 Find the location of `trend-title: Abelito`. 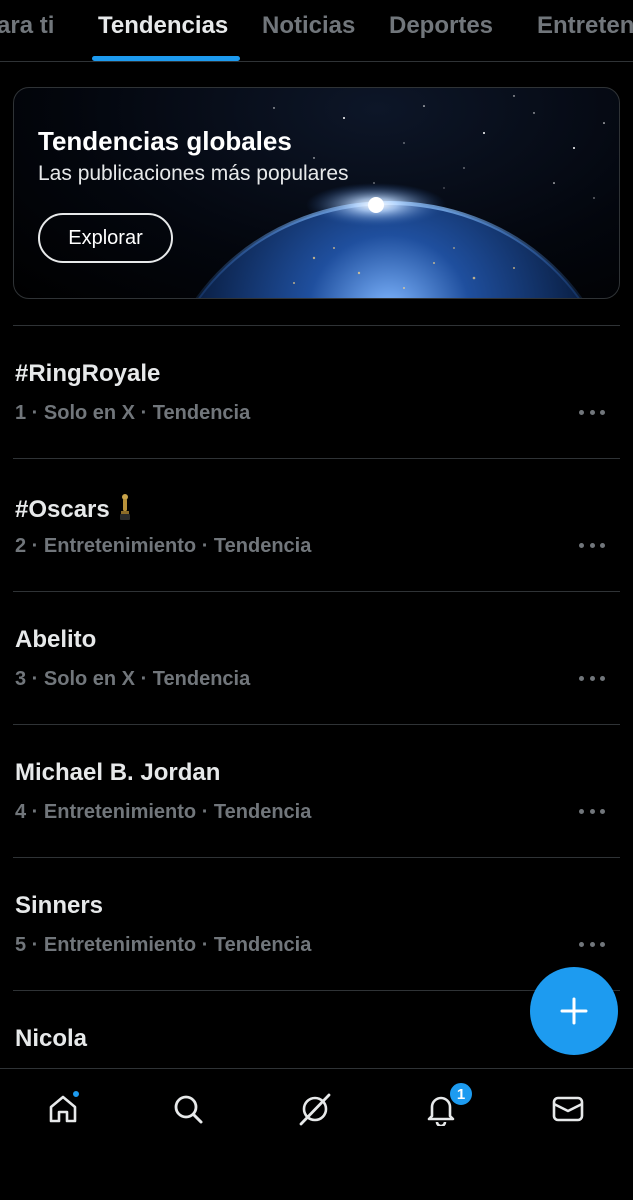

trend-title: Abelito is located at coordinates (56, 639).